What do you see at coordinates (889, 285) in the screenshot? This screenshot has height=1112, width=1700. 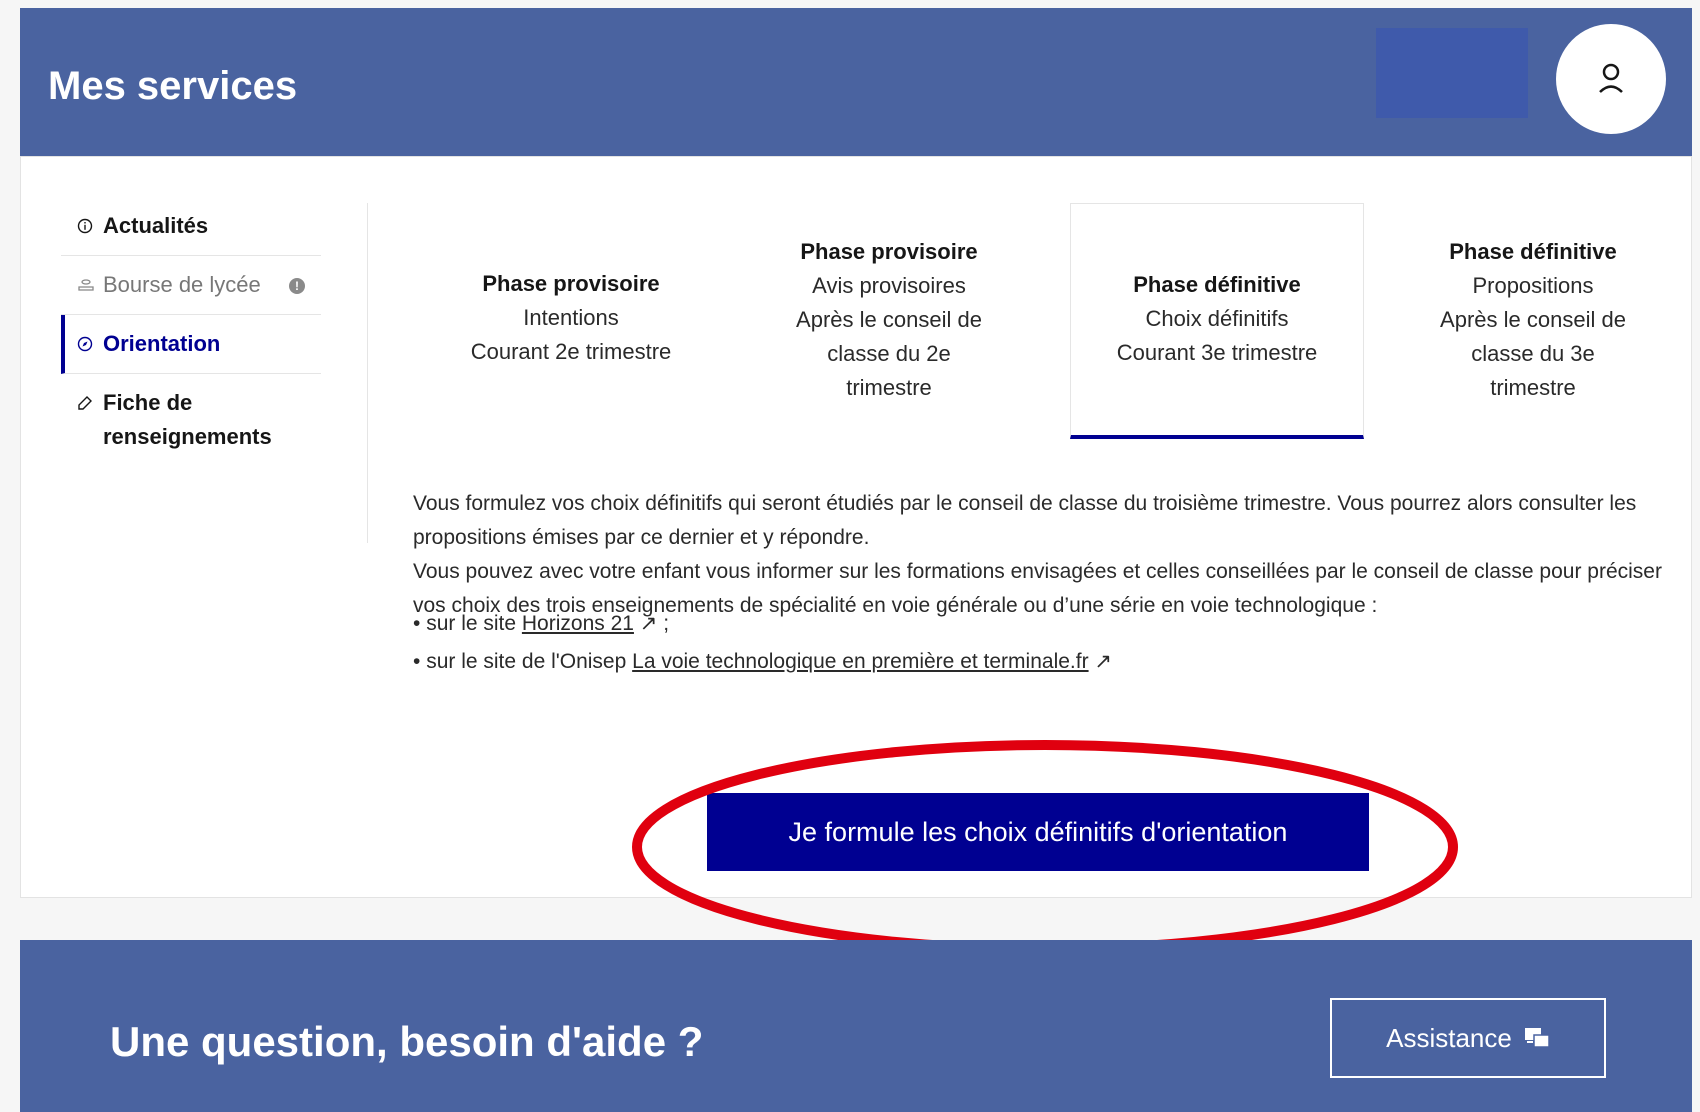 I see `phase-line: Avis provisoires` at bounding box center [889, 285].